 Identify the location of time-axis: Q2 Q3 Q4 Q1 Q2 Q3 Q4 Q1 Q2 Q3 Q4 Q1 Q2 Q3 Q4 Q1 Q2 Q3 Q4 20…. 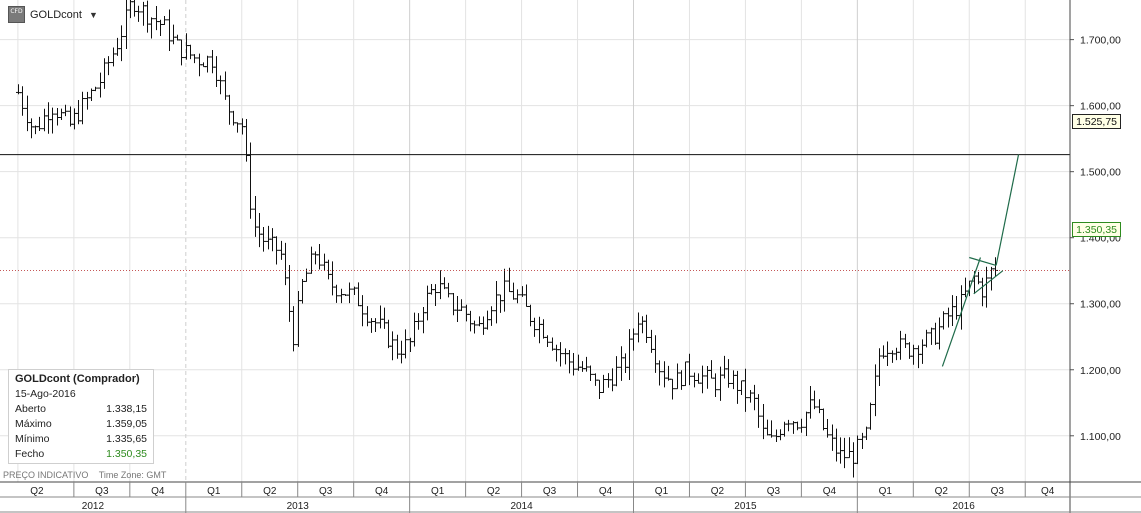
(570, 497).